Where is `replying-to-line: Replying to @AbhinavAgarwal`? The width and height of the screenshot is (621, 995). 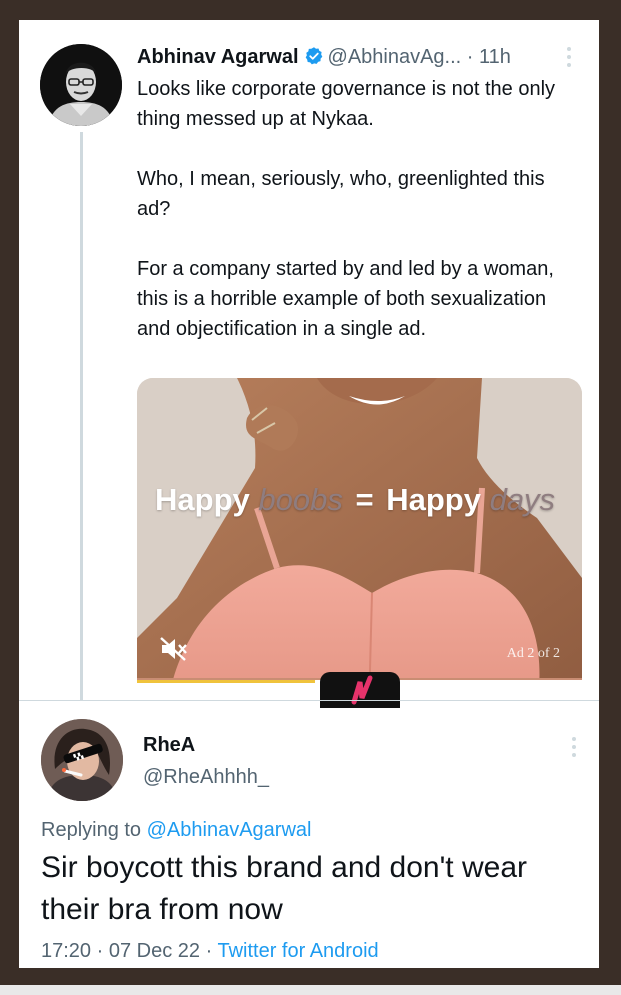
replying-to-line: Replying to @AbhinavAgarwal is located at coordinates (176, 830).